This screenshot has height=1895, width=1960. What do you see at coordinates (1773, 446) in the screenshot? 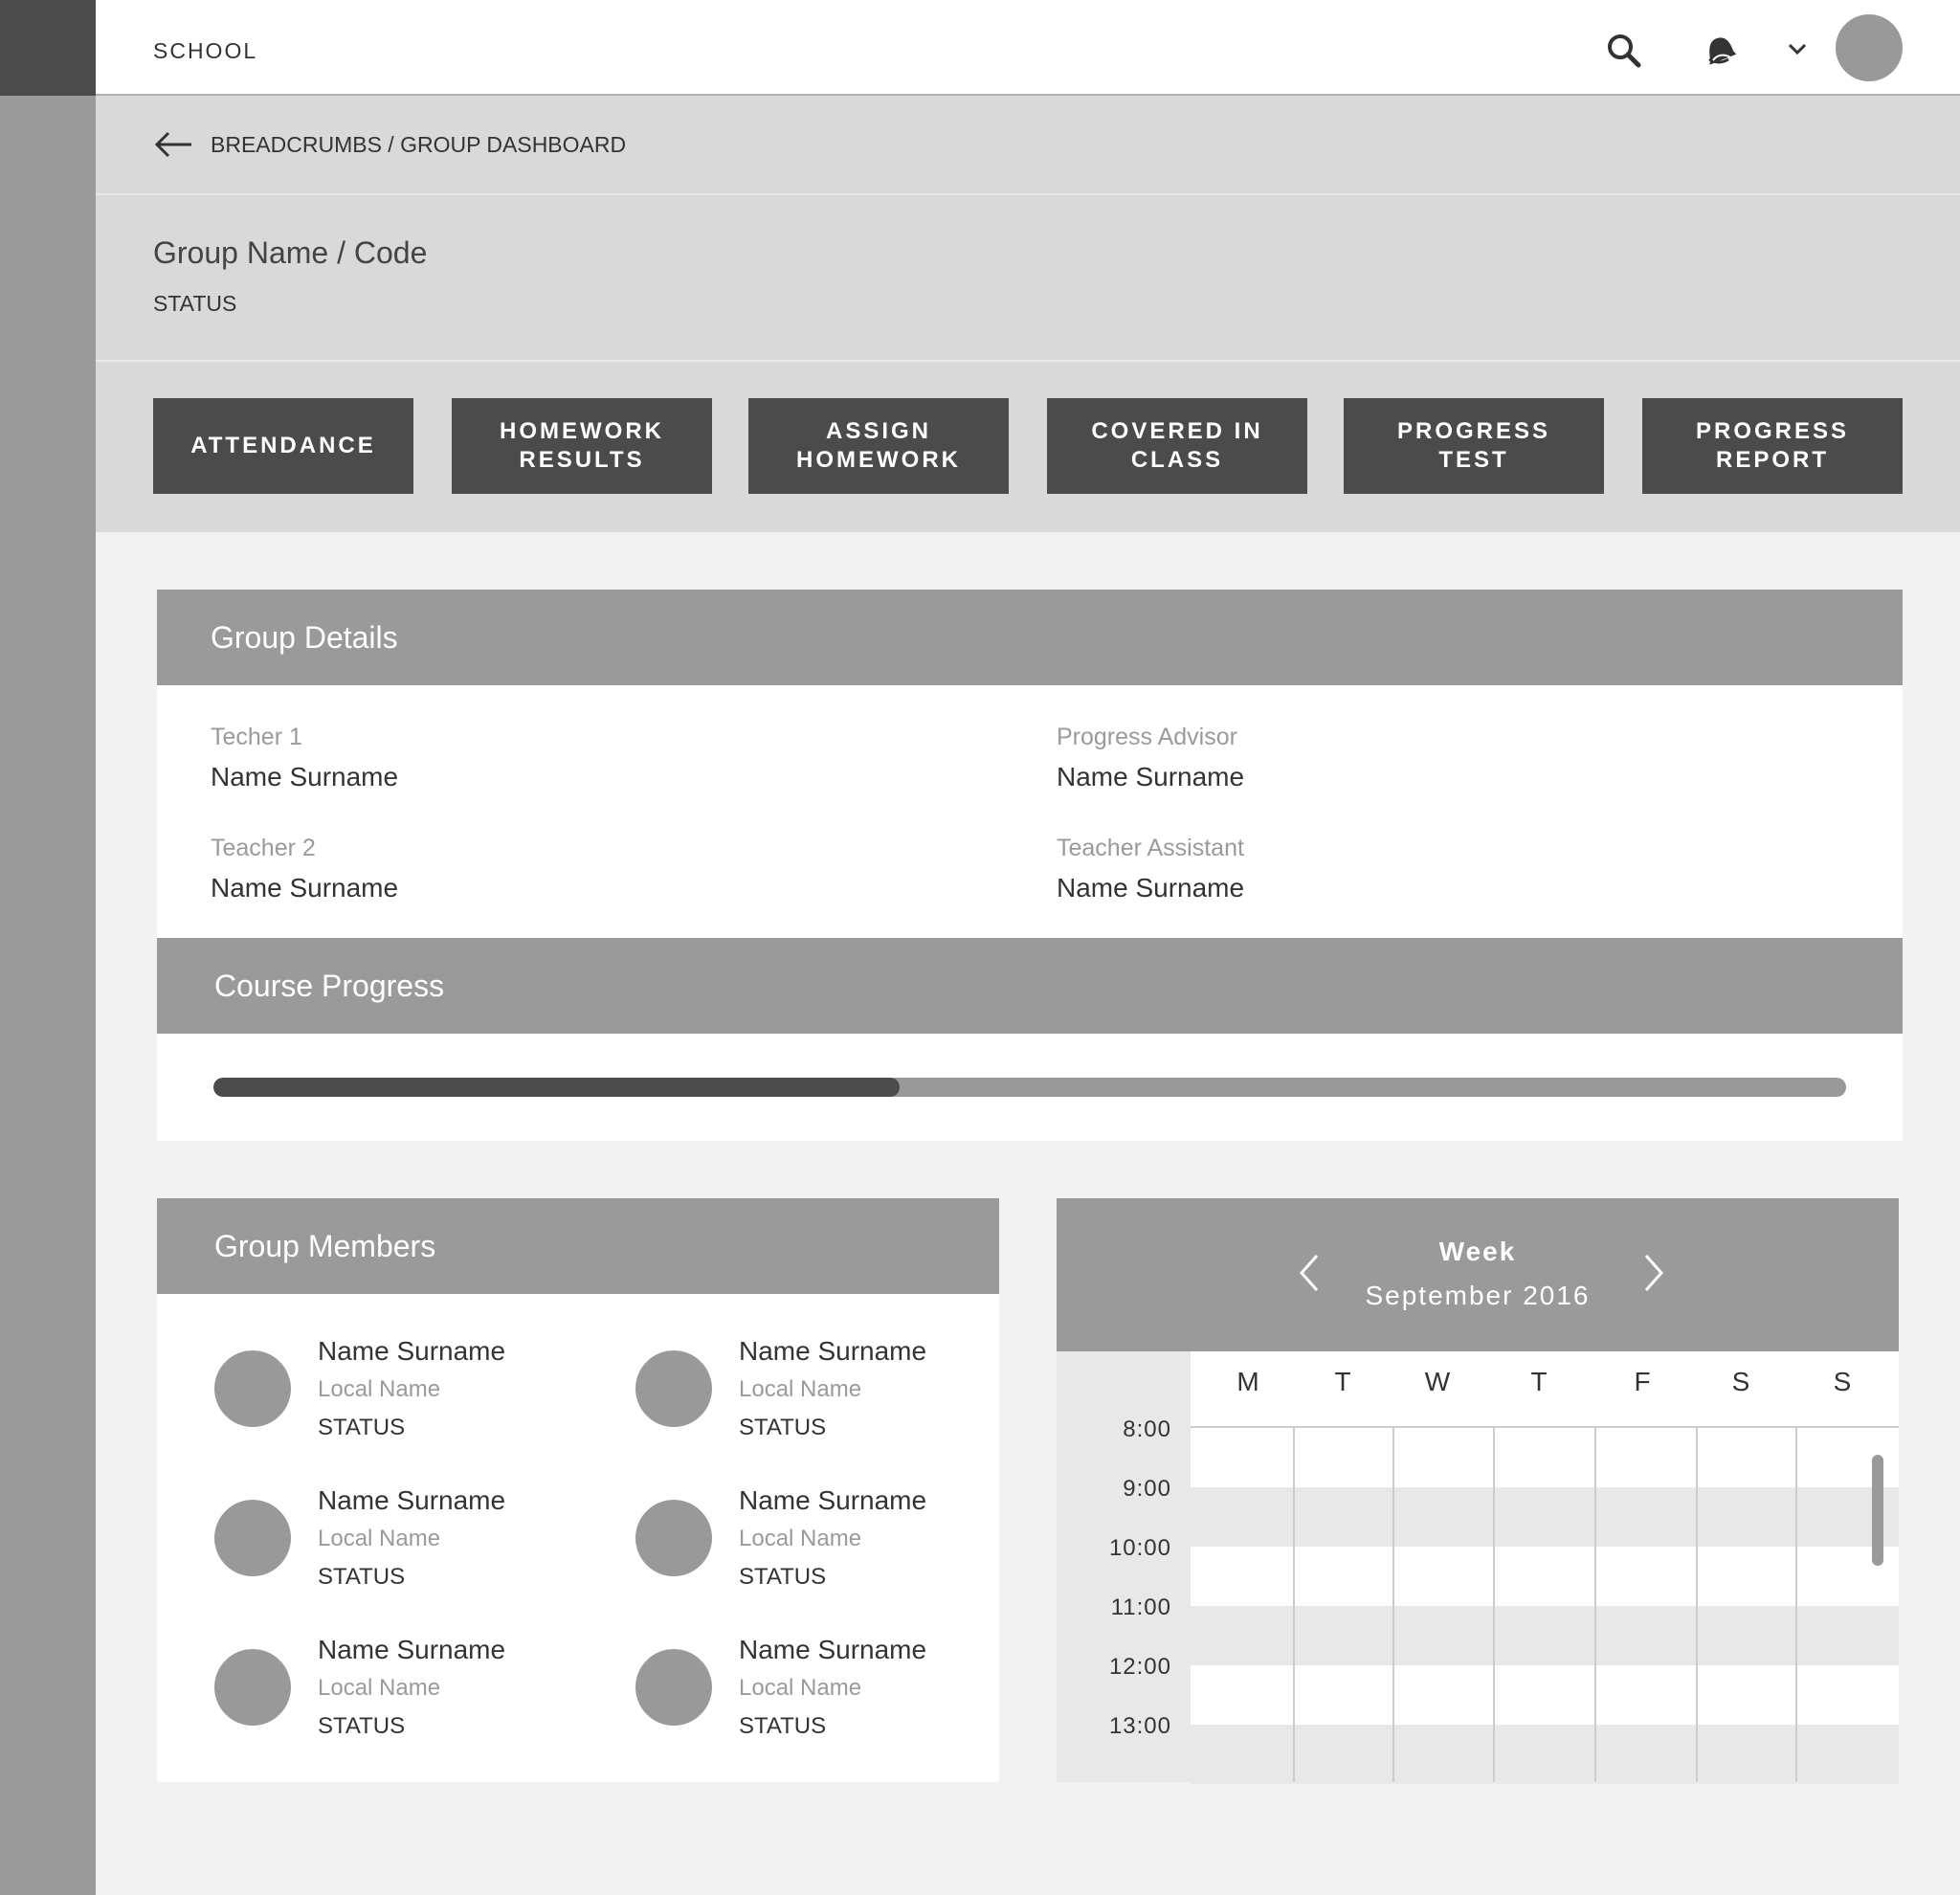
I see `progress-report-button: PROGRESS REPORT` at bounding box center [1773, 446].